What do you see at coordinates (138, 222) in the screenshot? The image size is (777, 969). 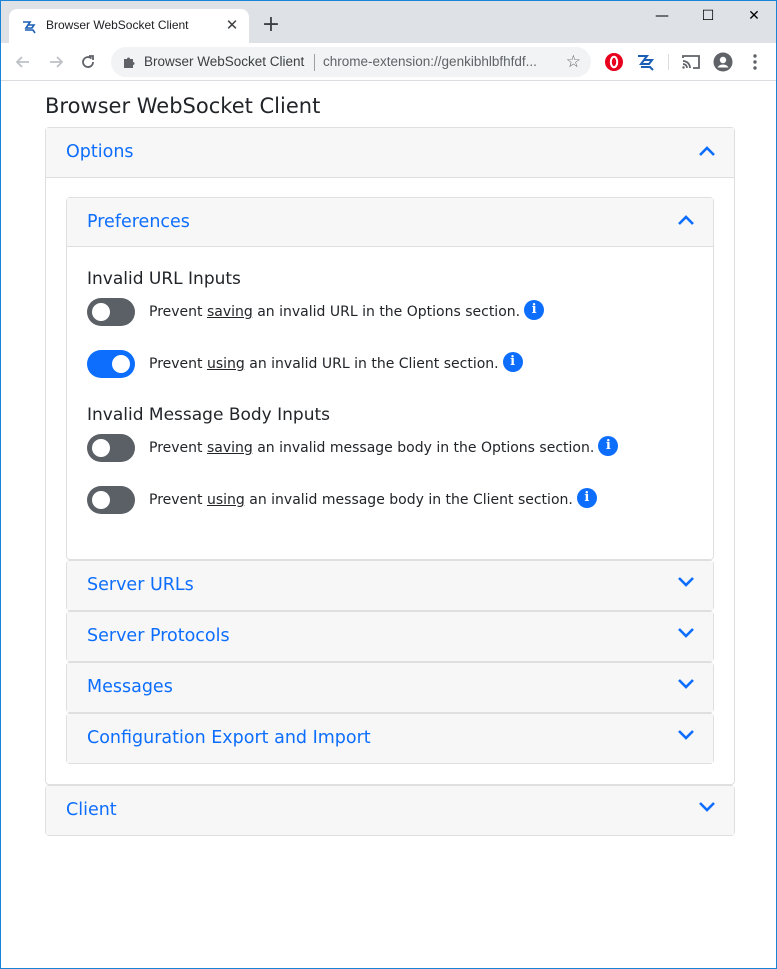 I see `preferences-label: Preferences` at bounding box center [138, 222].